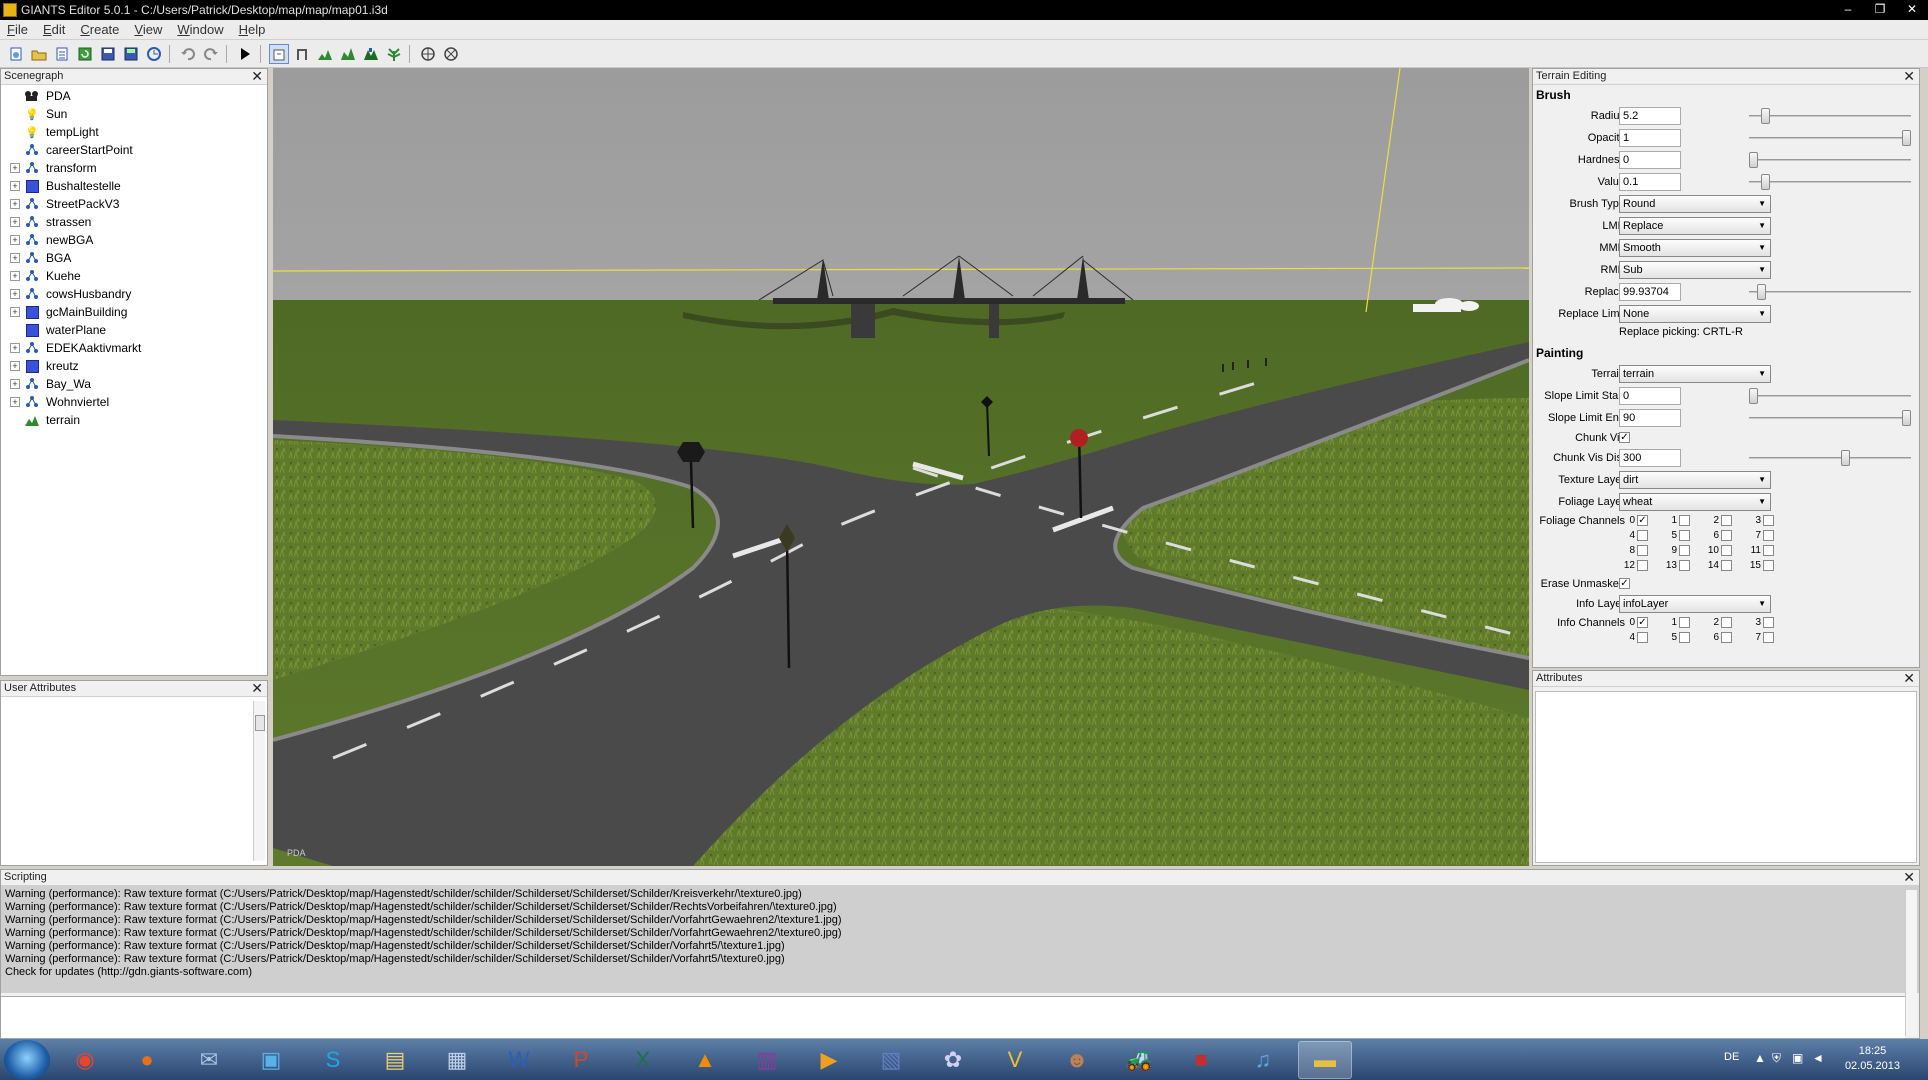  What do you see at coordinates (829, 1060) in the screenshot?
I see `media-player-icon: ▶` at bounding box center [829, 1060].